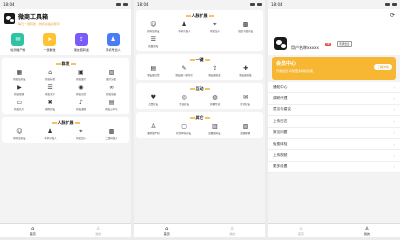  I want to click on doc-icon: ☰, so click(50, 87).